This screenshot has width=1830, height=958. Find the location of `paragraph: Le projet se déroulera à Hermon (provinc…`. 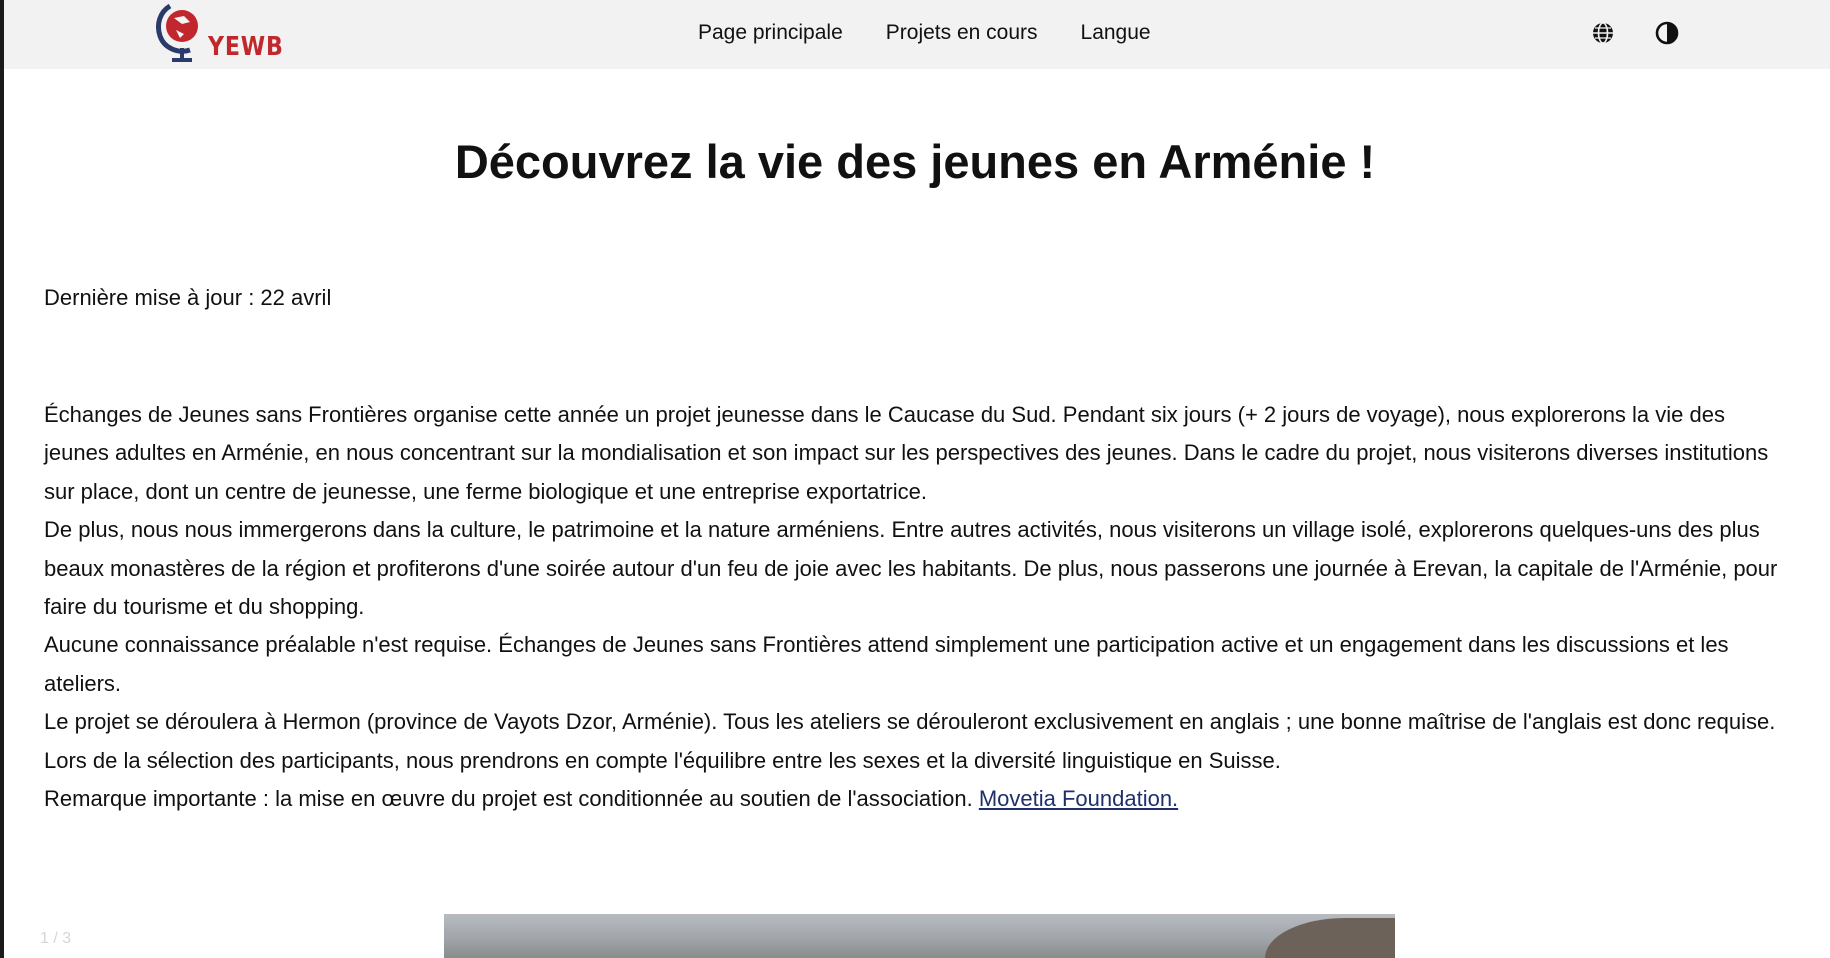

paragraph: Le projet se déroulera à Hermon (provinc… is located at coordinates (910, 741).